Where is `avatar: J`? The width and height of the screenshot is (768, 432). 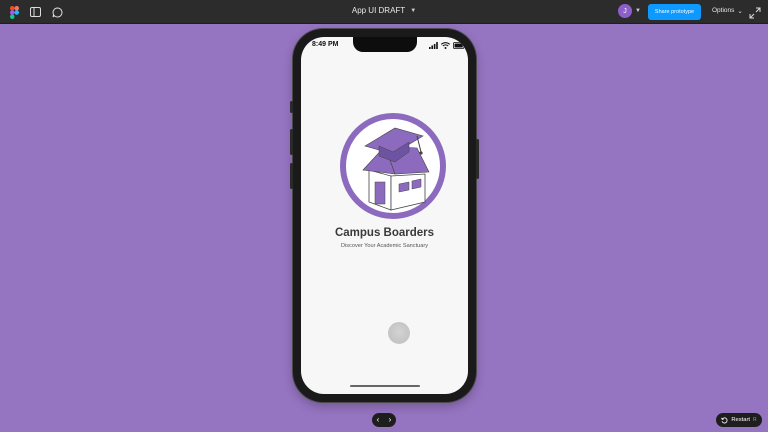 avatar: J is located at coordinates (625, 11).